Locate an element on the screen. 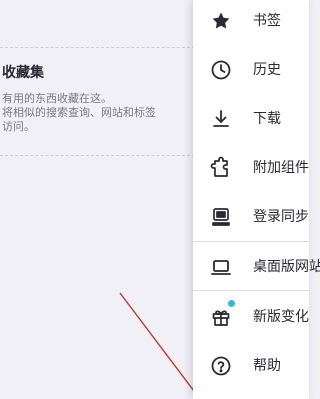  menu-item-addons: 附加组件 is located at coordinates (251, 168).